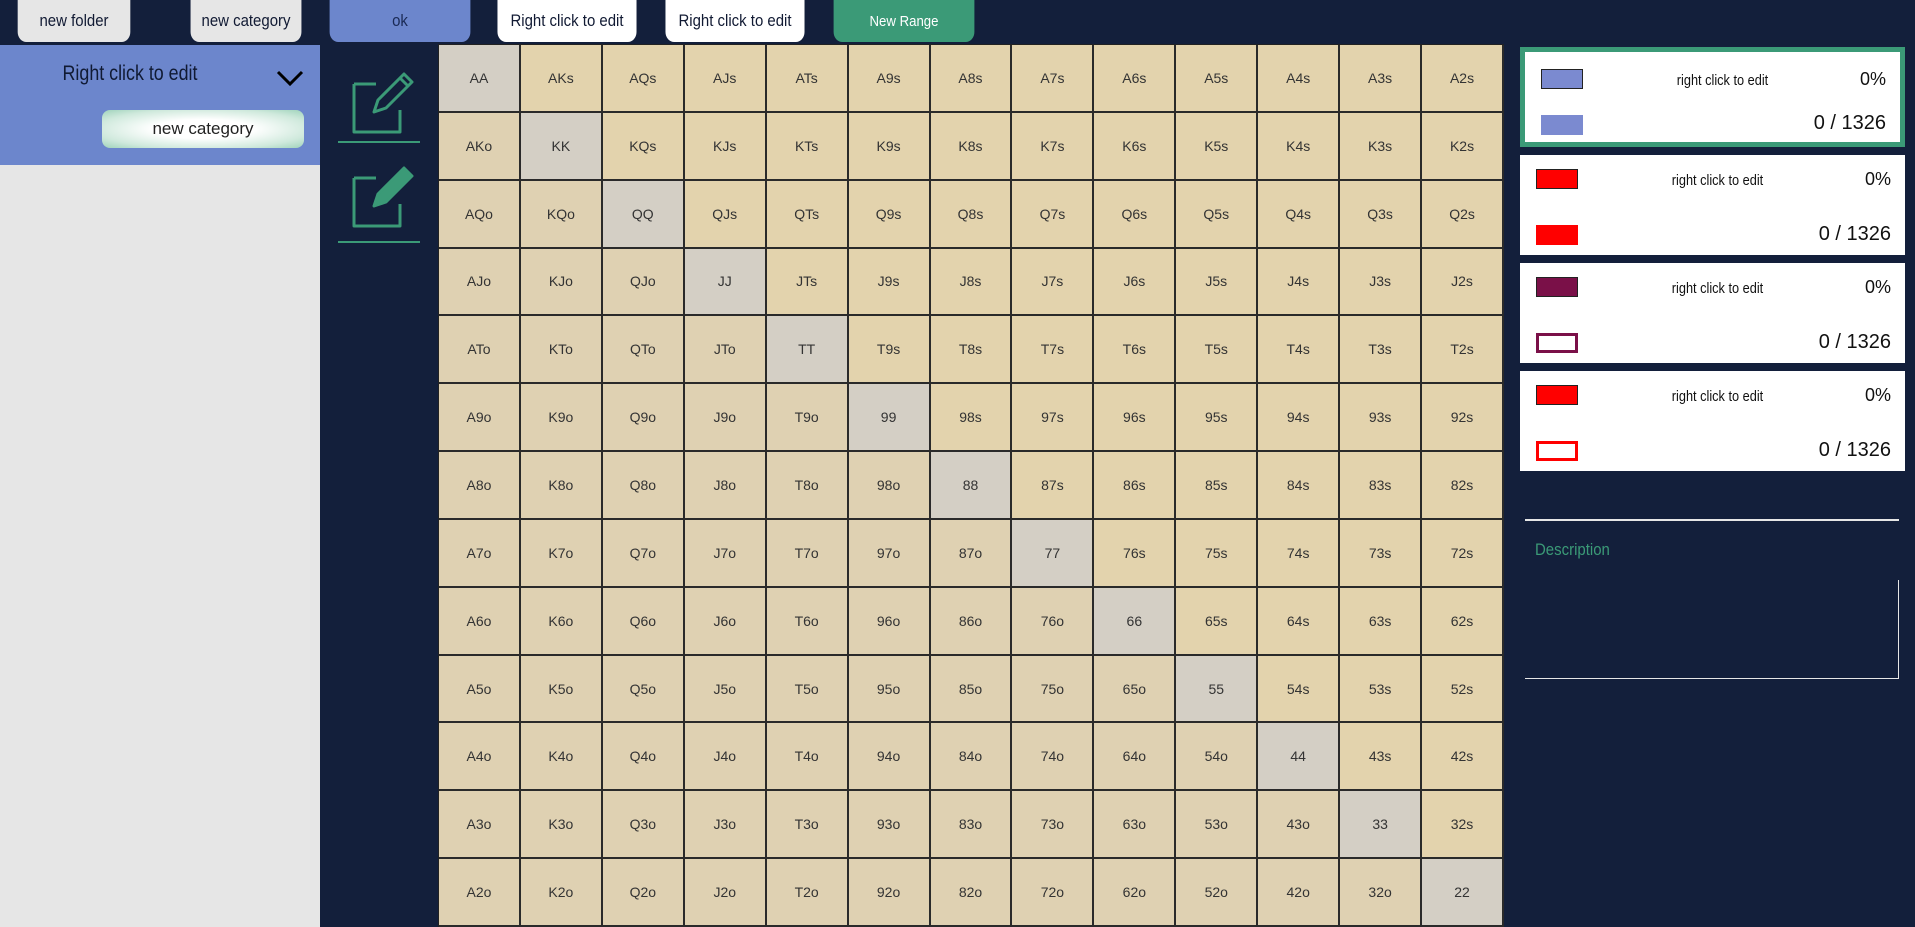  What do you see at coordinates (643, 486) in the screenshot?
I see `hand-cell: Q8o` at bounding box center [643, 486].